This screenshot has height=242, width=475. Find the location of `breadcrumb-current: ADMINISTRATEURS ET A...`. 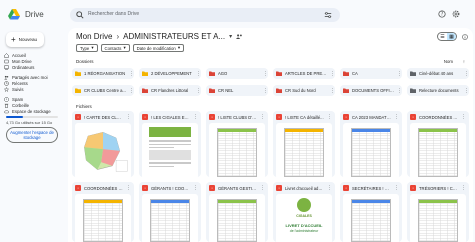

breadcrumb-current: ADMINISTRATEURS ET A... is located at coordinates (174, 36).